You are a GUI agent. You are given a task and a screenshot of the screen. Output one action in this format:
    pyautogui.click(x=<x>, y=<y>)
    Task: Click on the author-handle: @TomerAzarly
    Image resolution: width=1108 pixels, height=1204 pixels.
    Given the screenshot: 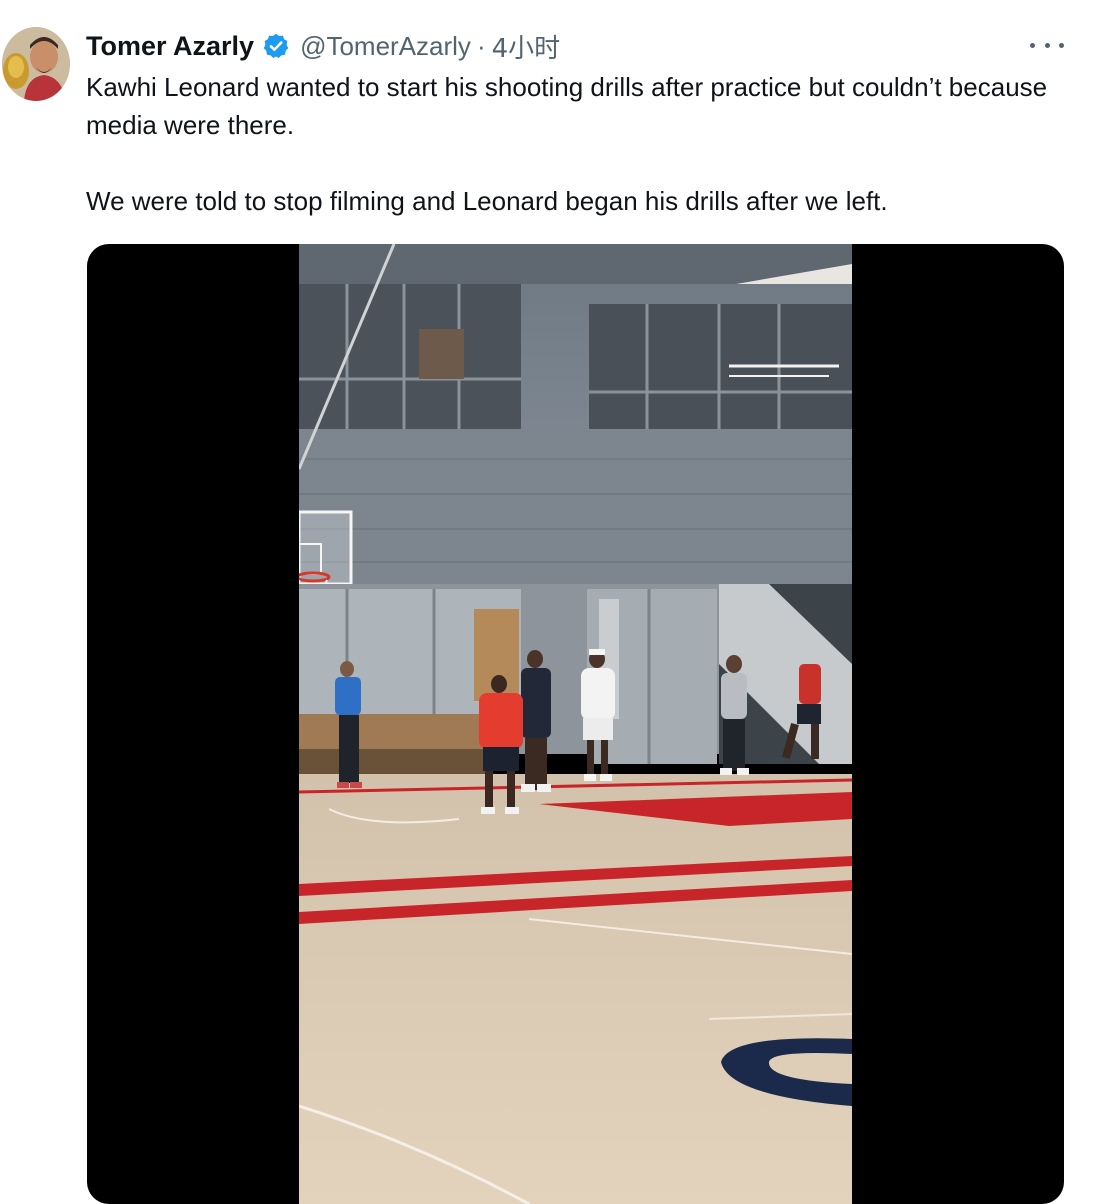 What is the action you would take?
    pyautogui.click(x=385, y=46)
    